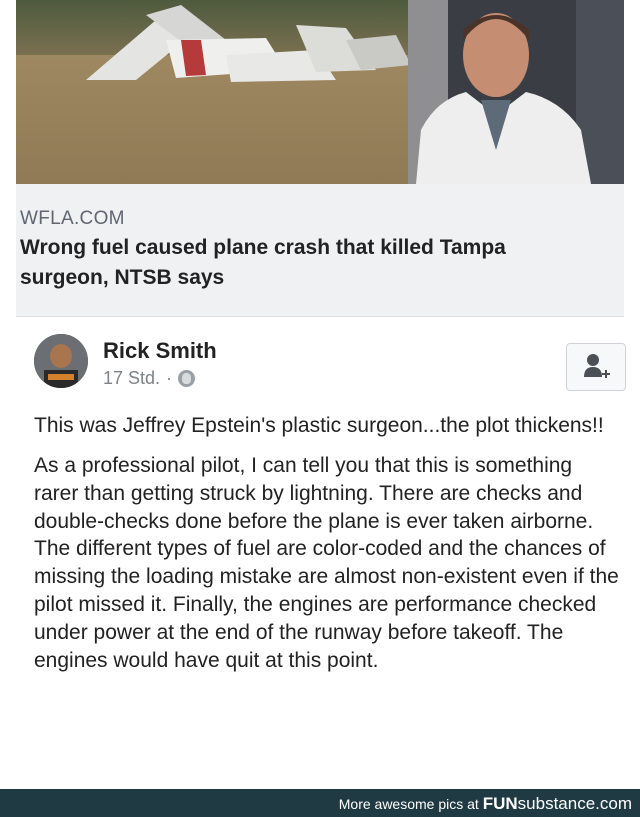  I want to click on watermark-brand-rest: substance.com, so click(574, 803).